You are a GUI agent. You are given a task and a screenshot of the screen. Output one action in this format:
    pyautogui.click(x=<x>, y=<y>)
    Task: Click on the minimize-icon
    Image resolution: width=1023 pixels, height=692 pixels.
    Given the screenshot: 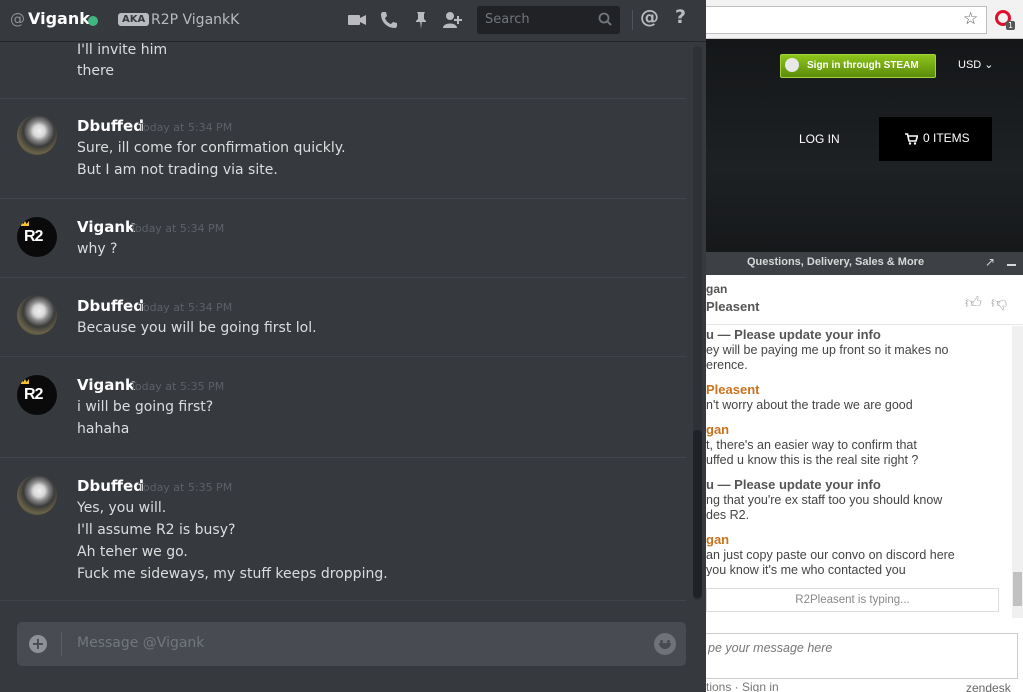 What is the action you would take?
    pyautogui.click(x=1011, y=265)
    